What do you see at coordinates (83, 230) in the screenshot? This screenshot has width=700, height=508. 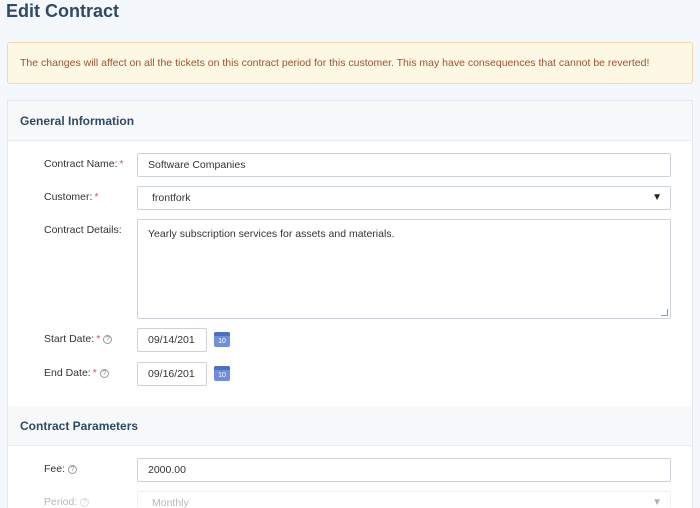 I see `contract-details-label: Contract Details:` at bounding box center [83, 230].